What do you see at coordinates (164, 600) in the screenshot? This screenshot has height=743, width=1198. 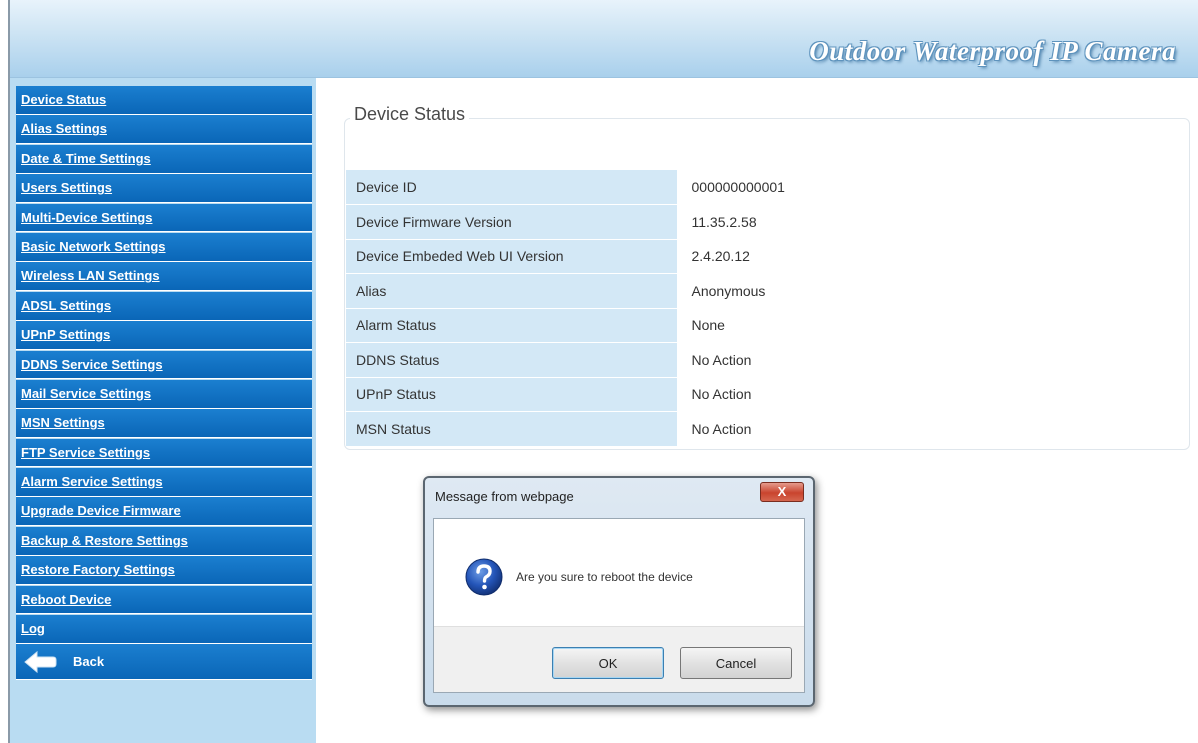 I see `sidebar-item-reboot-device: Reboot Device` at bounding box center [164, 600].